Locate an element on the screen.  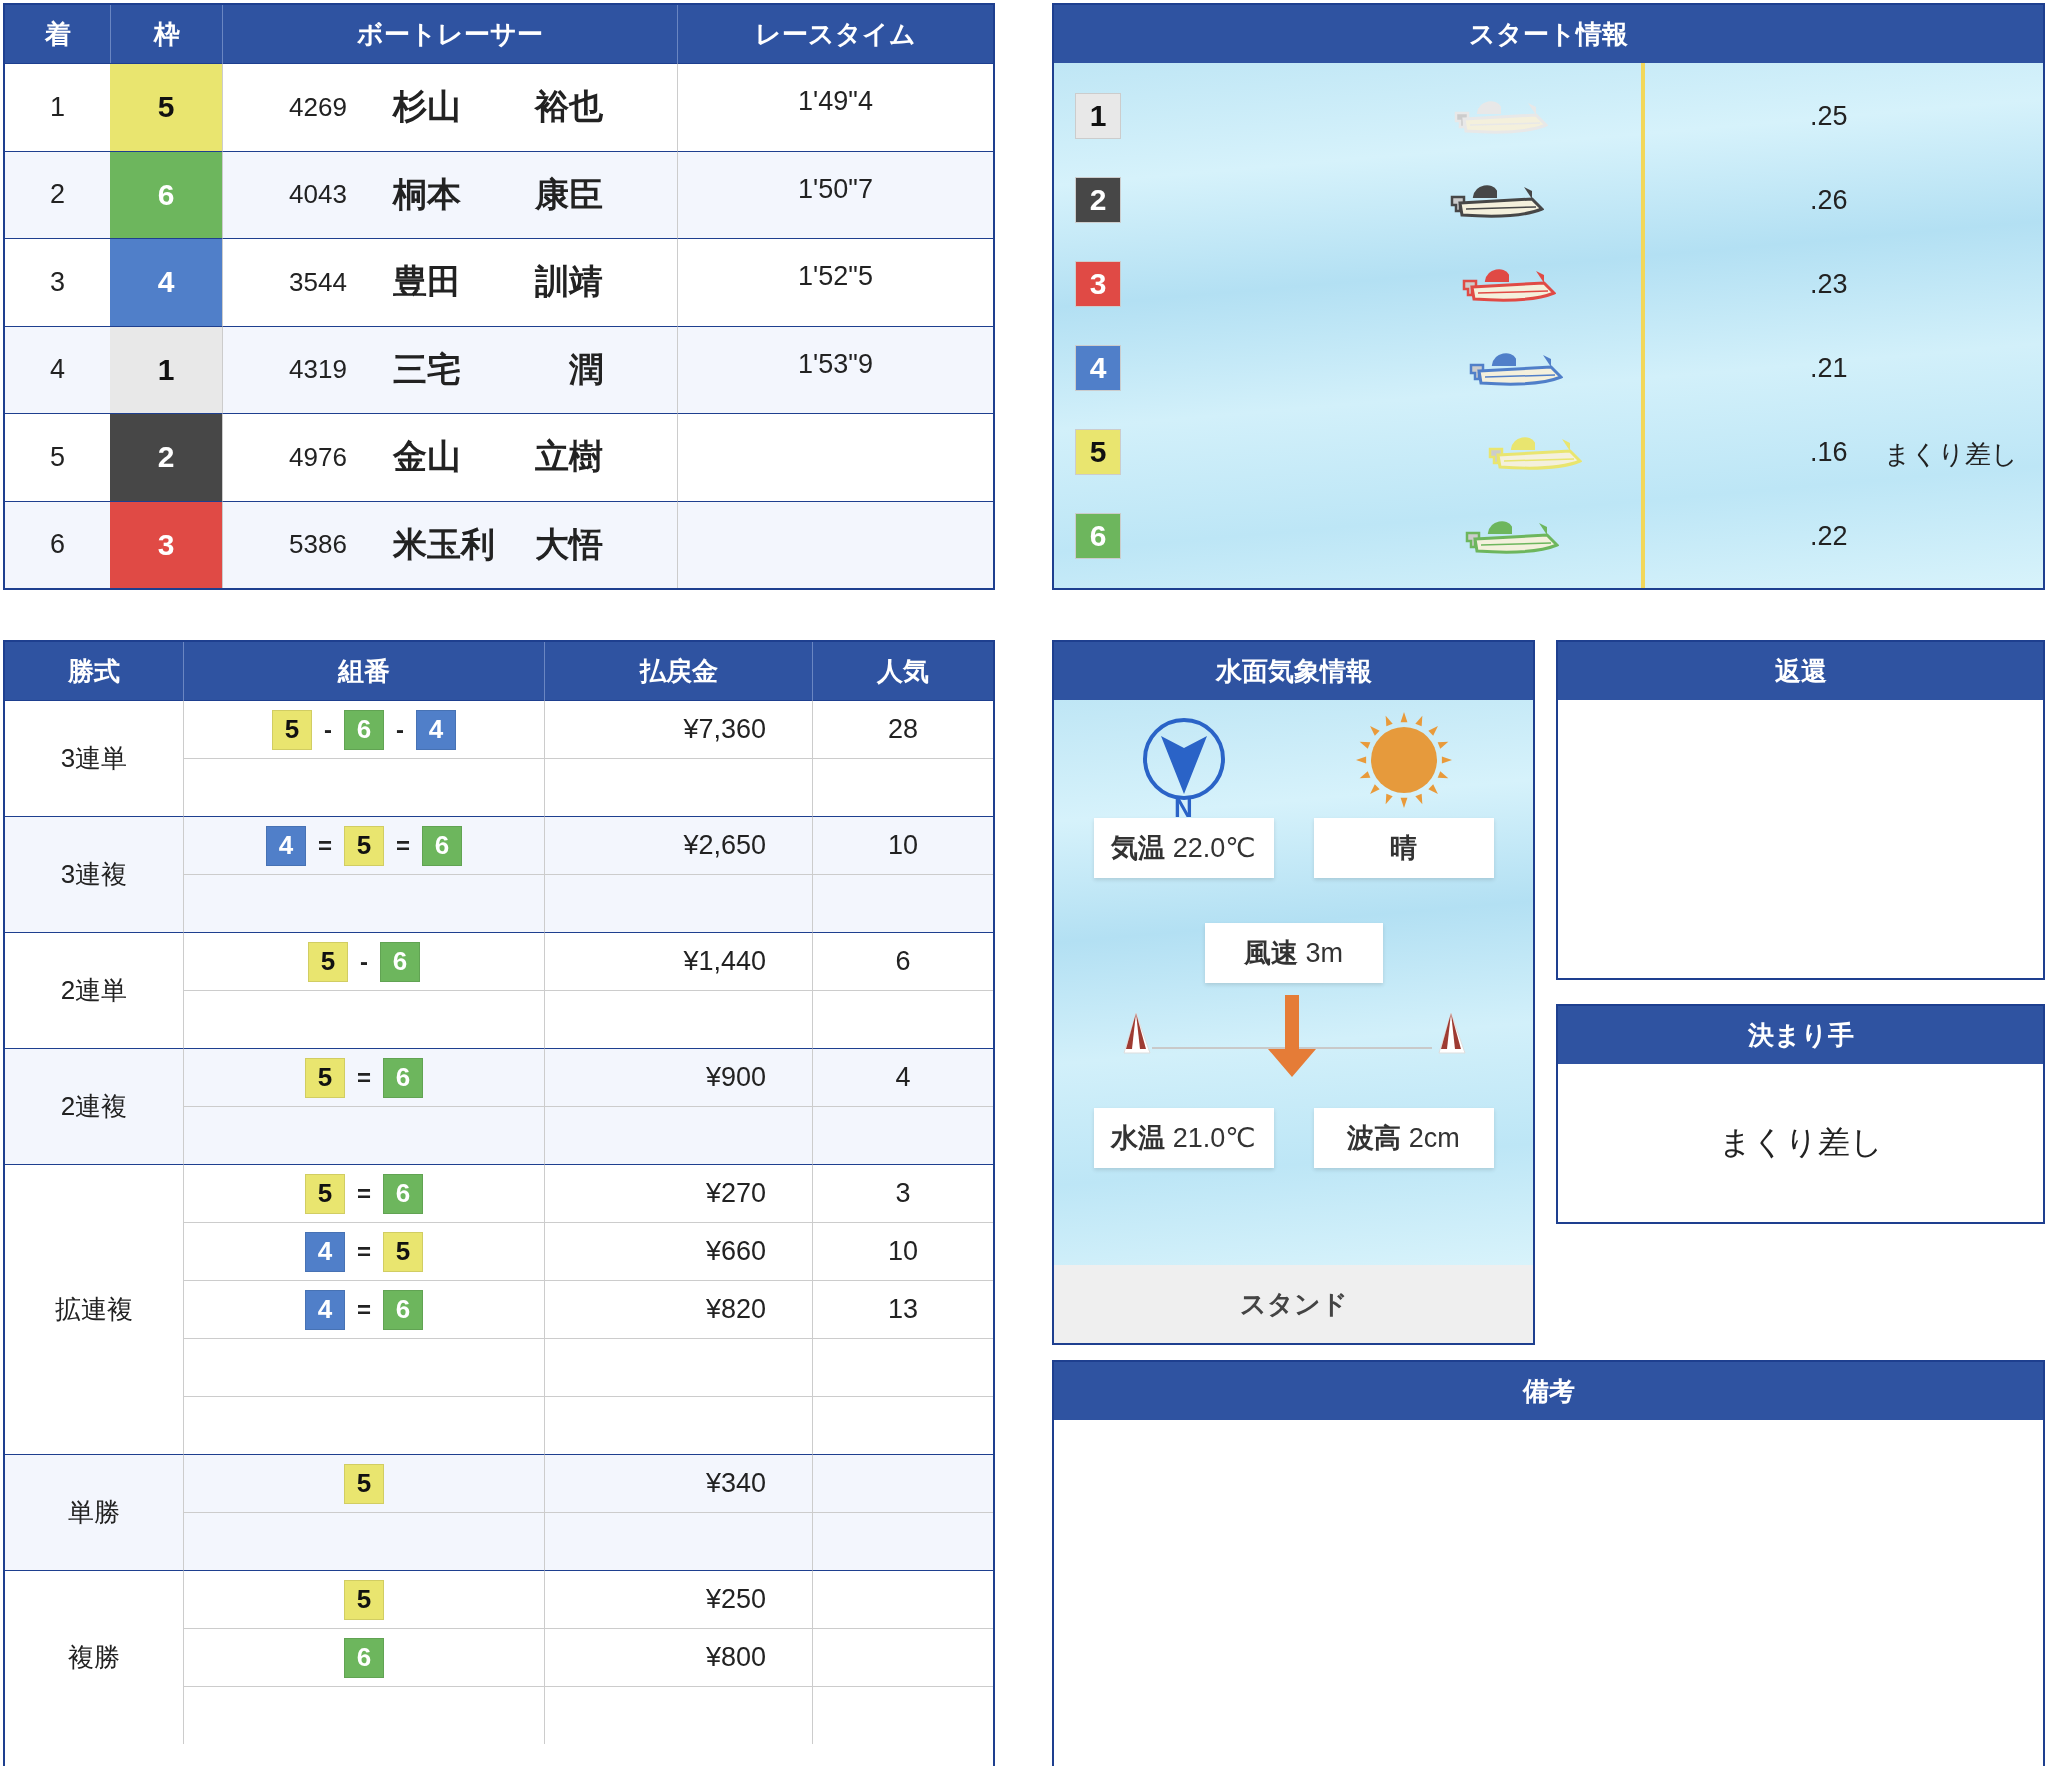
frame-number-badge: 4 is located at coordinates (1098, 368).